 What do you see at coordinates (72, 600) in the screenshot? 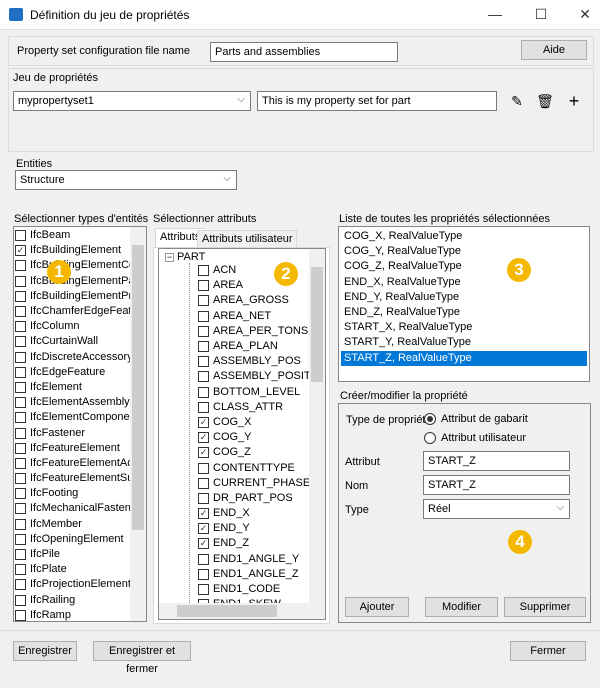
I see `entity-type-item: IfcRailing` at bounding box center [72, 600].